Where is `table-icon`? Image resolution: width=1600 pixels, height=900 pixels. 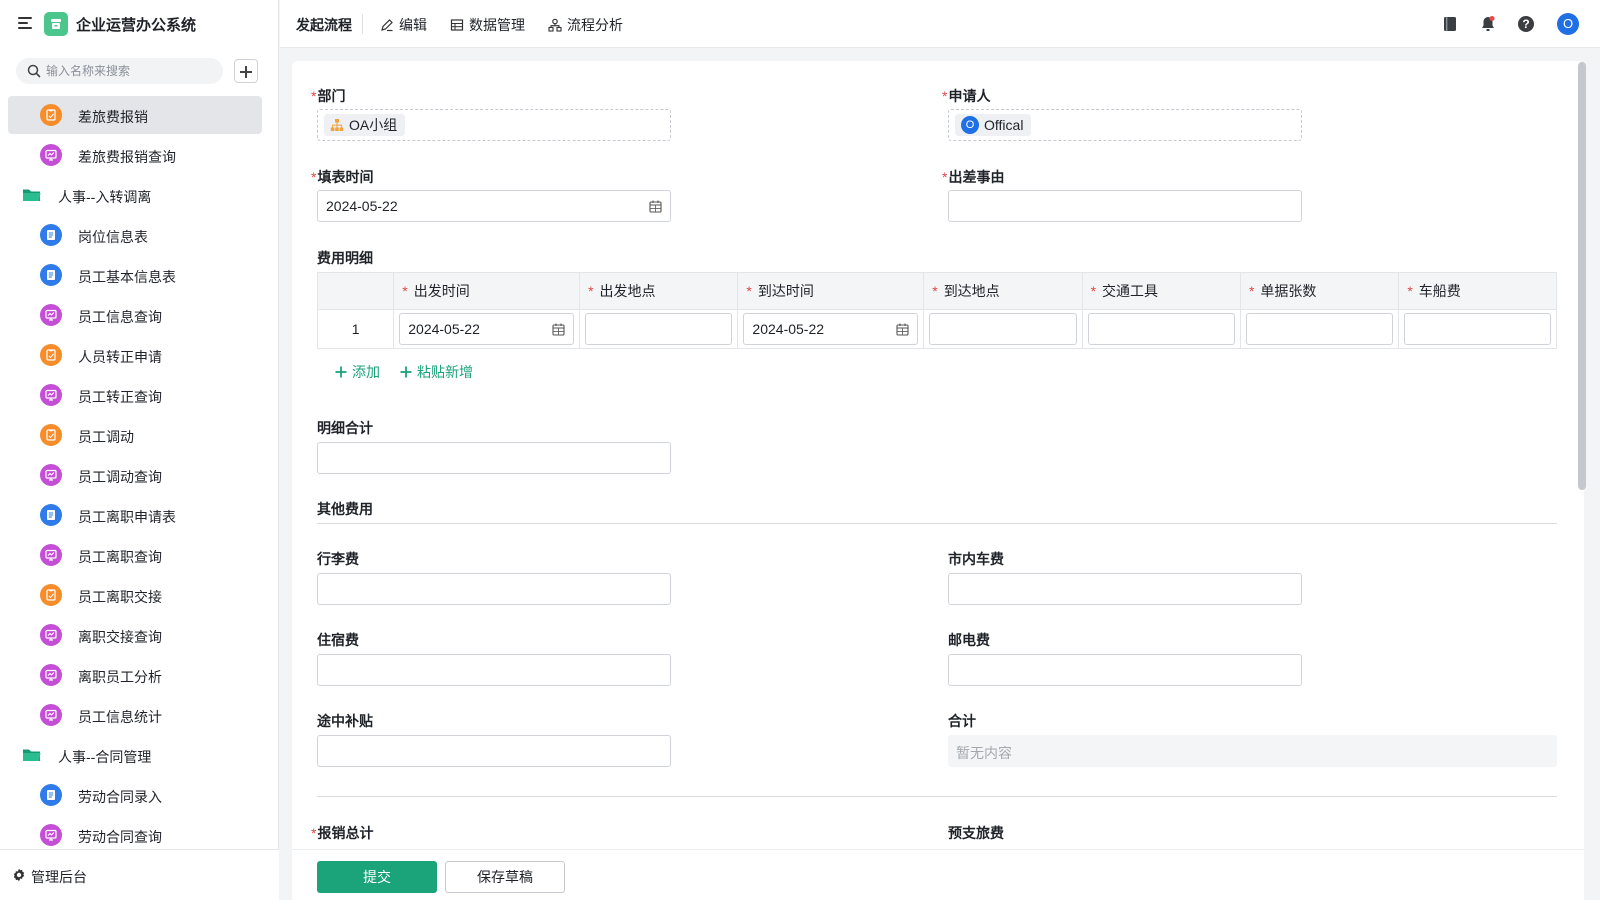
table-icon is located at coordinates (457, 25).